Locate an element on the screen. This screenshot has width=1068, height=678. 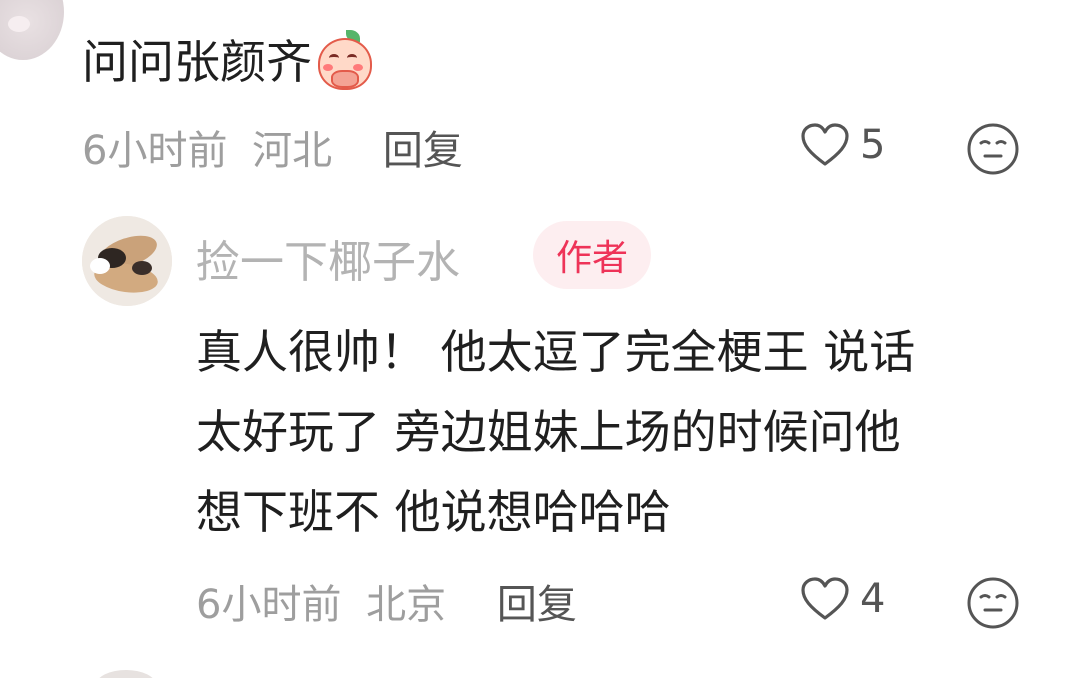
reply-line: 太好玩了 旁边姐妹上场的时候问他 is located at coordinates (548, 432).